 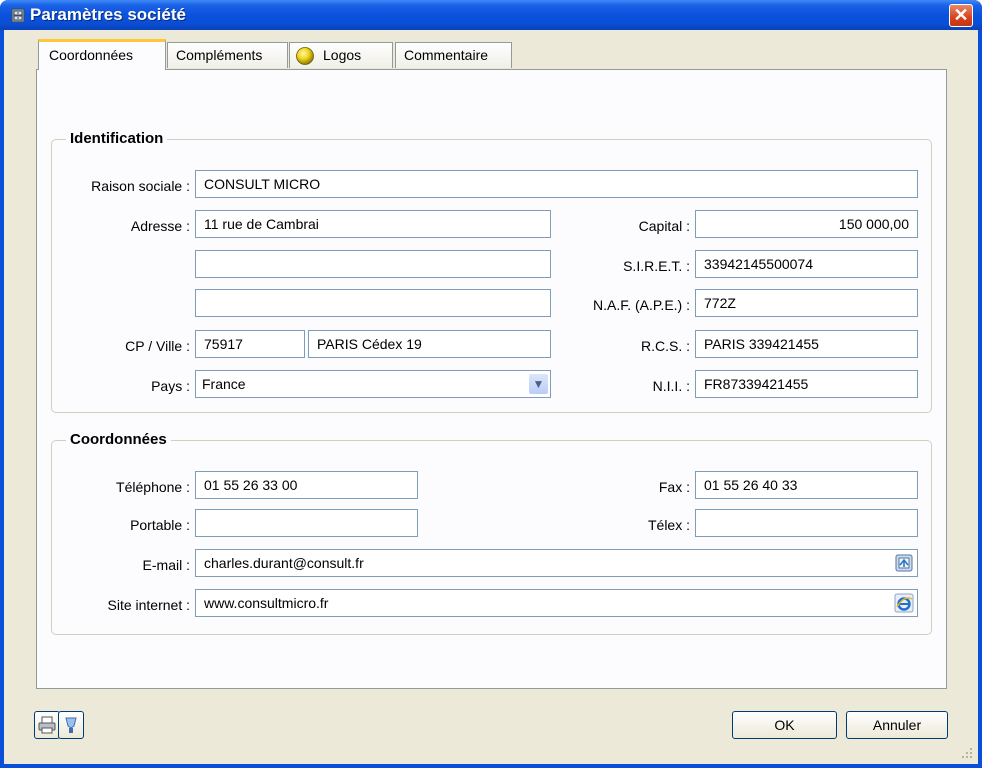 I want to click on siret-field: 33942145500074, so click(x=806, y=264).